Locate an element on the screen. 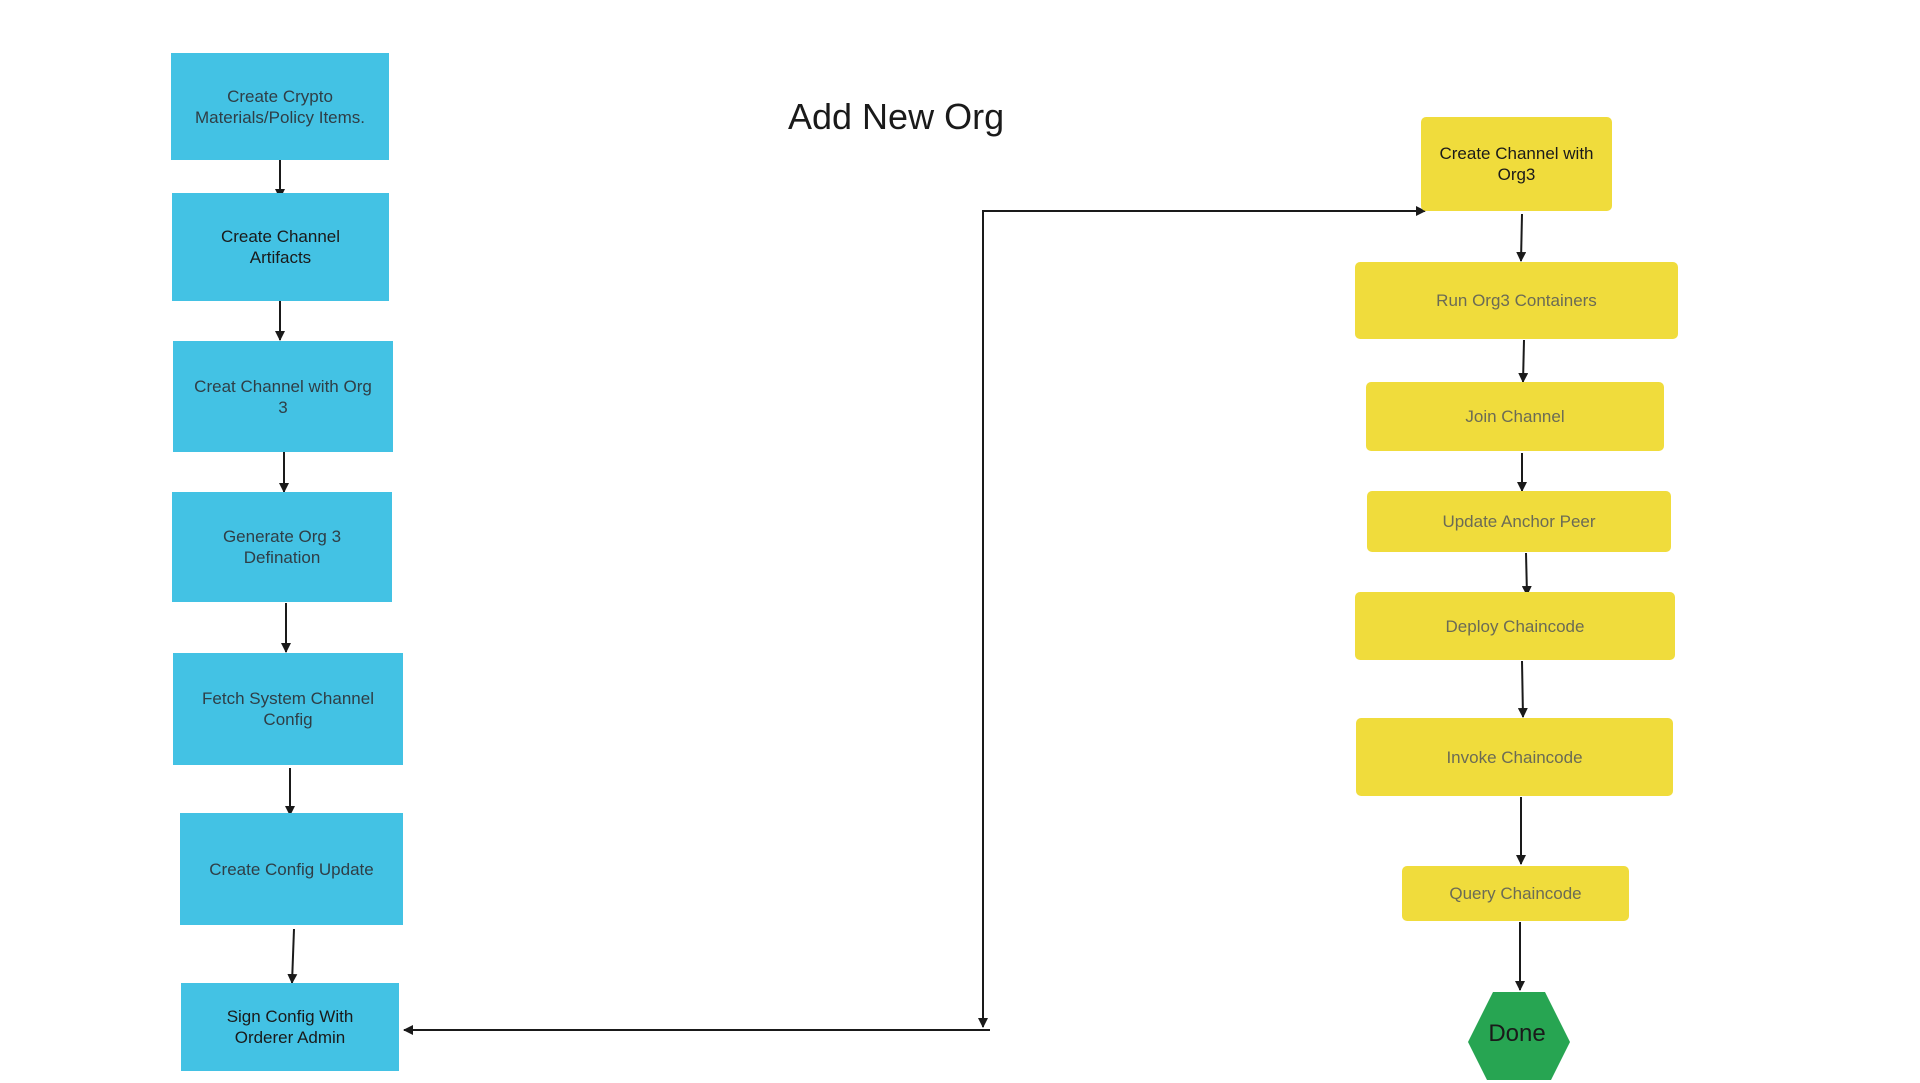 This screenshot has height=1083, width=1920. step-create-config-update: Create Config Update is located at coordinates (291, 869).